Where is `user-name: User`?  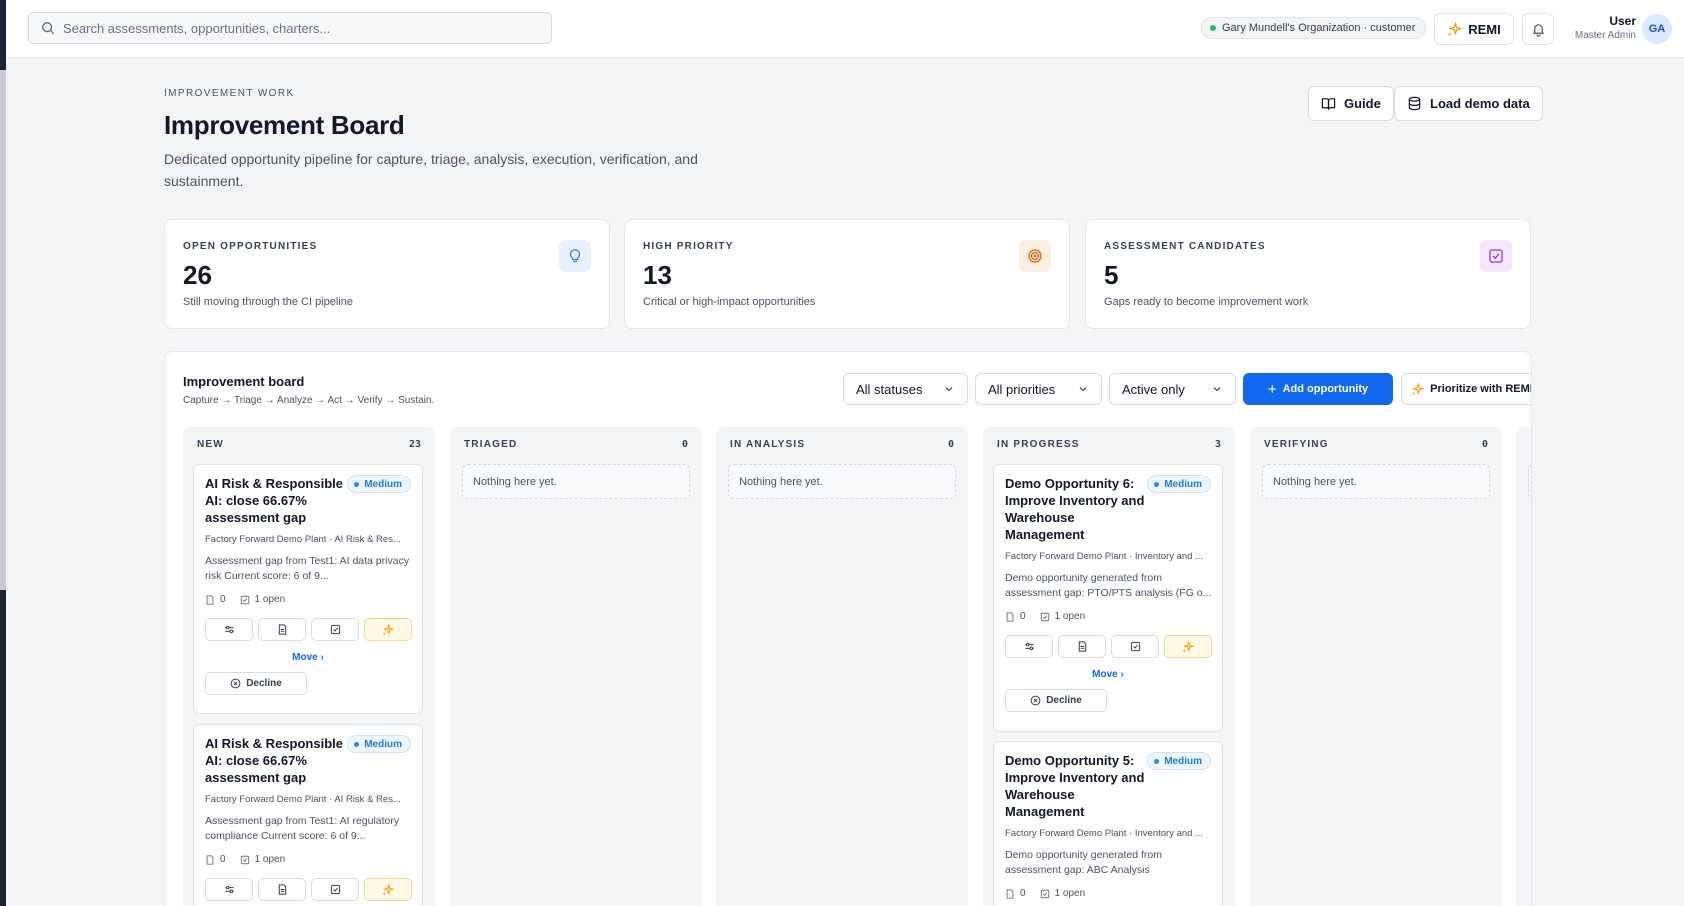 user-name: User is located at coordinates (1622, 21).